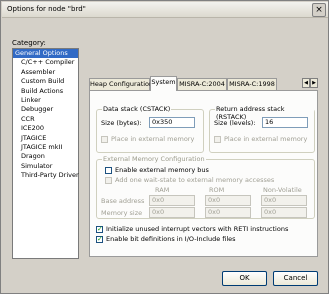 The height and width of the screenshot is (294, 329). What do you see at coordinates (104, 139) in the screenshot?
I see `data-stack-external-checkbox` at bounding box center [104, 139].